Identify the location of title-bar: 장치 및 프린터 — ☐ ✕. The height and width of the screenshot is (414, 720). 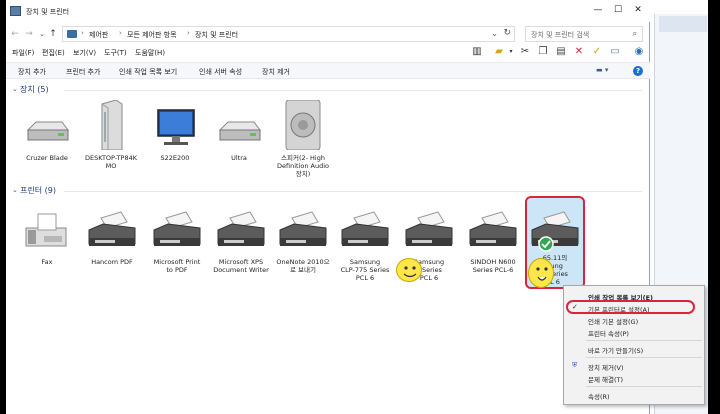
(328, 11).